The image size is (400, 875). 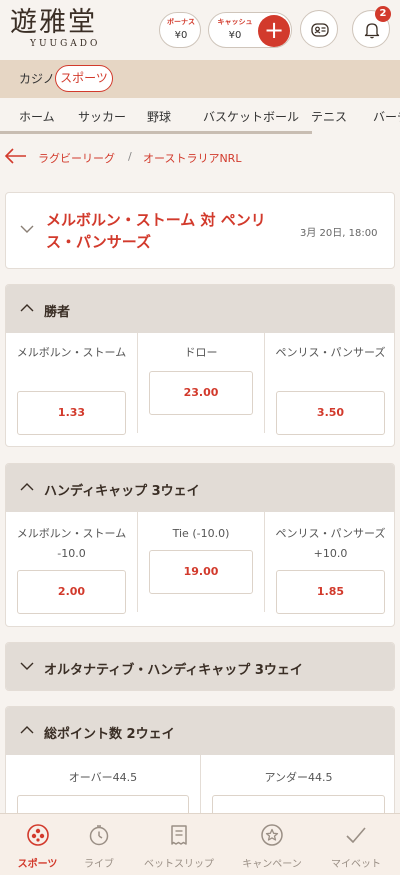 I want to click on market-title: オルタナティブ・ハンディキャップ 3ウェイ, so click(x=173, y=670).